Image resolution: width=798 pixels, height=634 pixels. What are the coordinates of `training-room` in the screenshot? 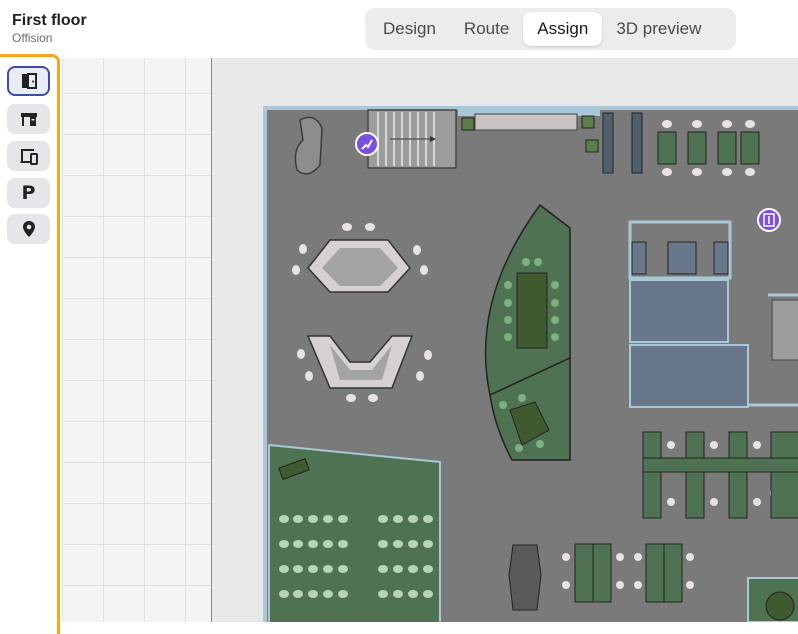 It's located at (354, 532).